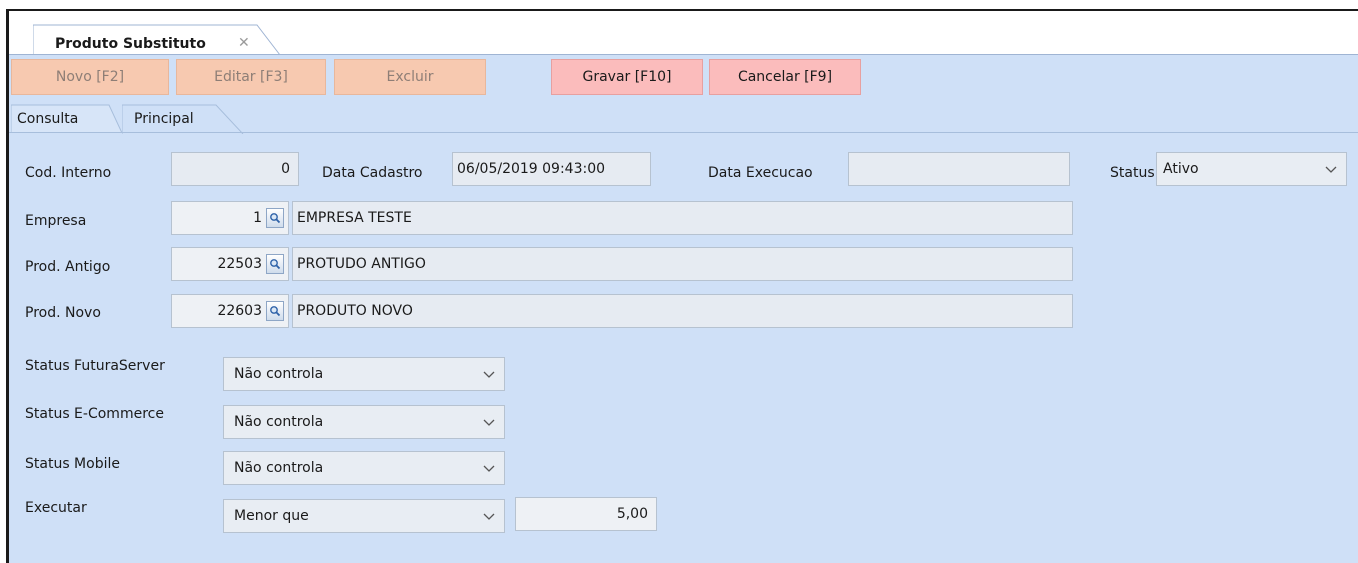 This screenshot has width=1358, height=563. Describe the element at coordinates (1132, 173) in the screenshot. I see `status-label: Status` at that location.